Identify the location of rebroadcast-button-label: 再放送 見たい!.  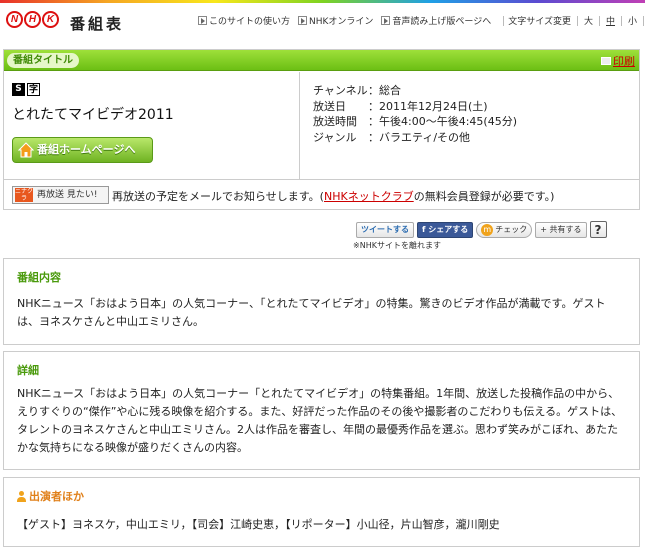
(67, 195).